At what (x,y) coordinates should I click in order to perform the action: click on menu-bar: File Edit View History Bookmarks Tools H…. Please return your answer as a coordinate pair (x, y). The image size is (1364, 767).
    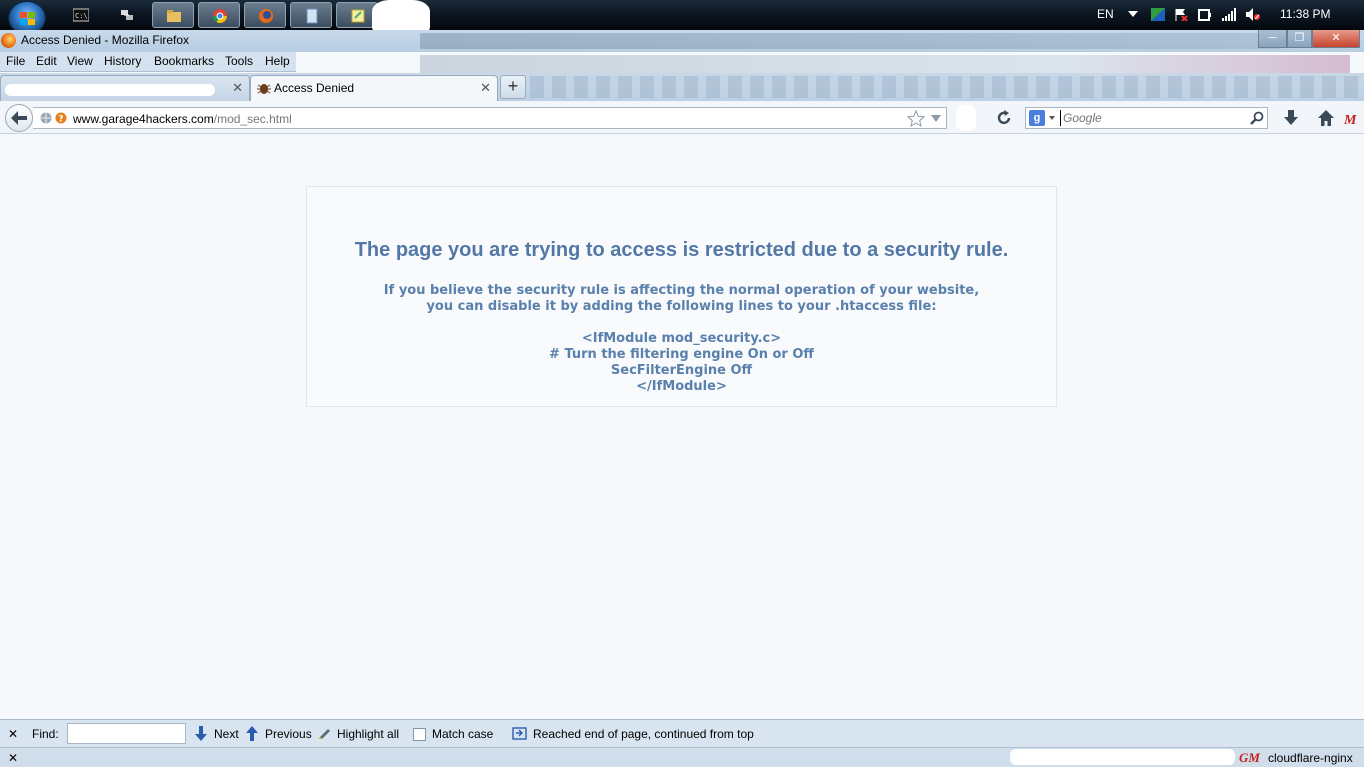
    Looking at the image, I should click on (148, 62).